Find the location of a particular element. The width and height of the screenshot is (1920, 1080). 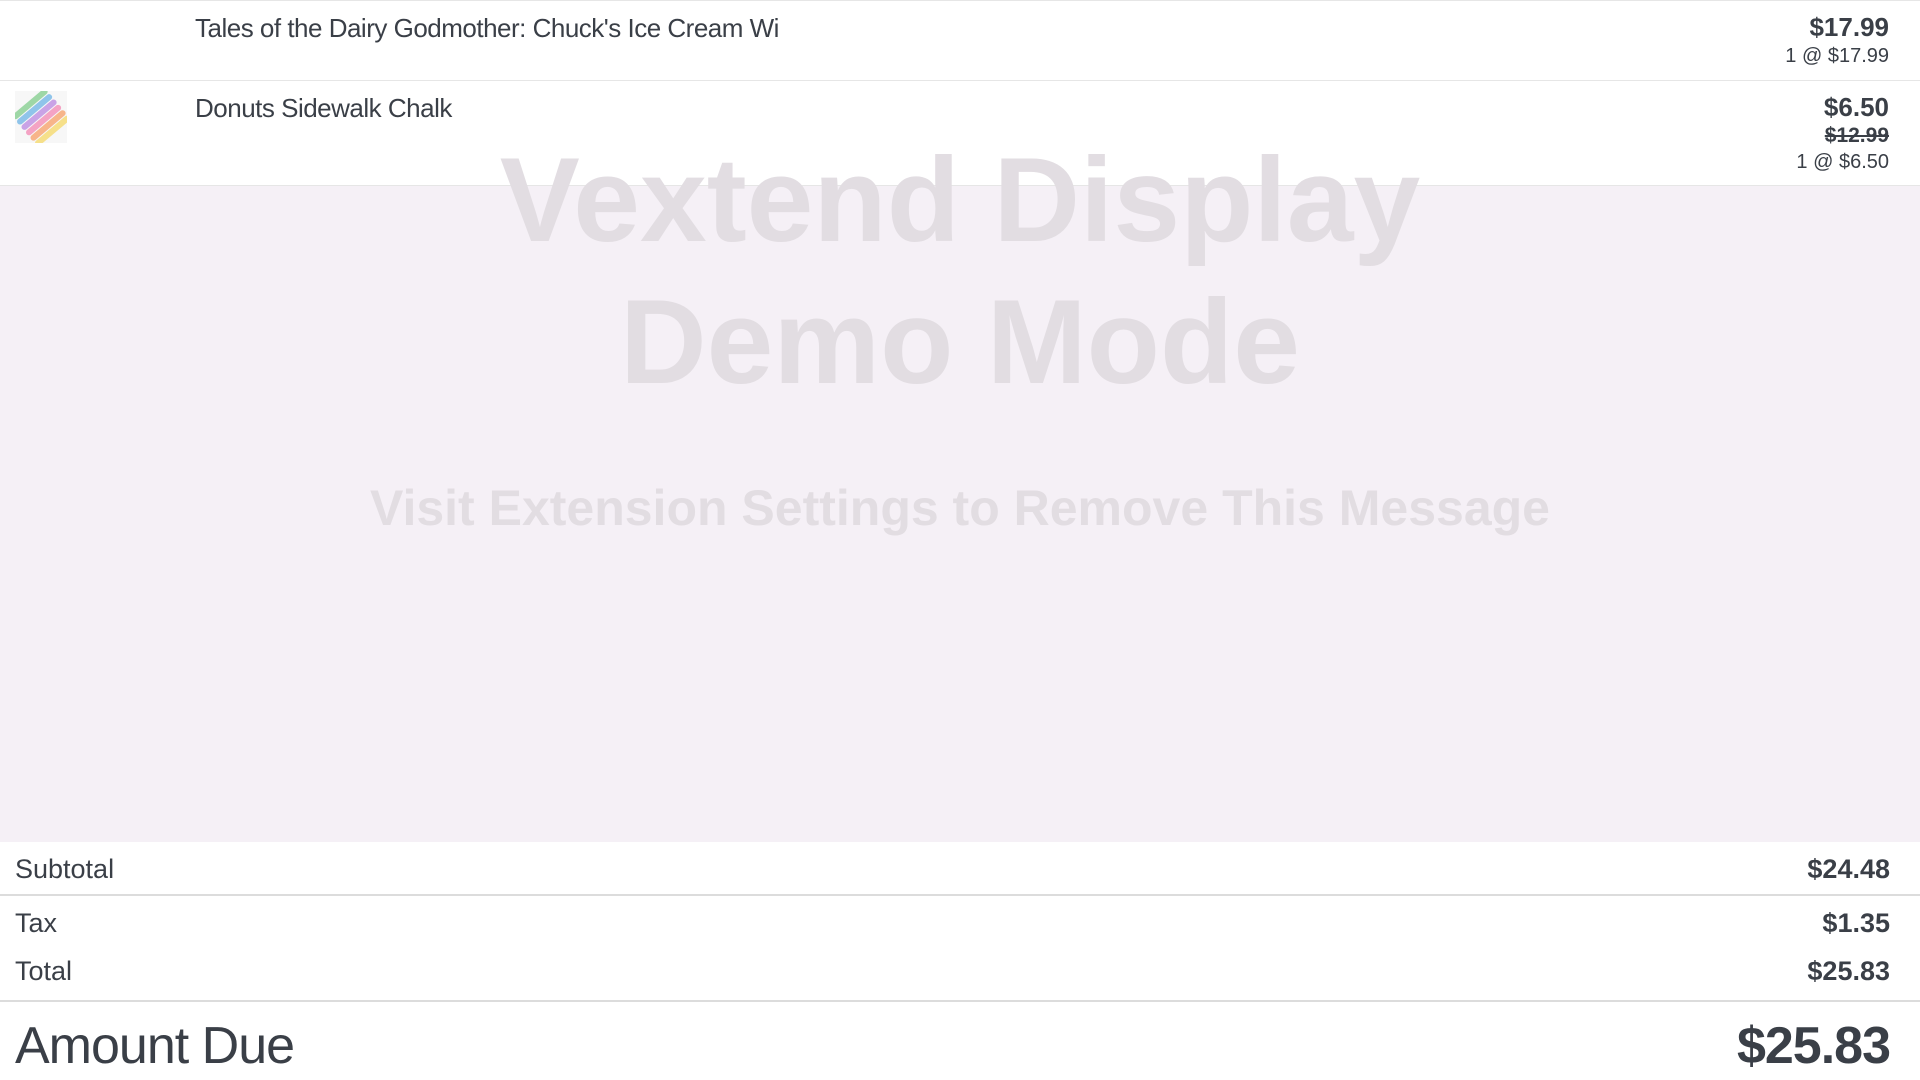

line-item-price: $6.50 is located at coordinates (1856, 107).